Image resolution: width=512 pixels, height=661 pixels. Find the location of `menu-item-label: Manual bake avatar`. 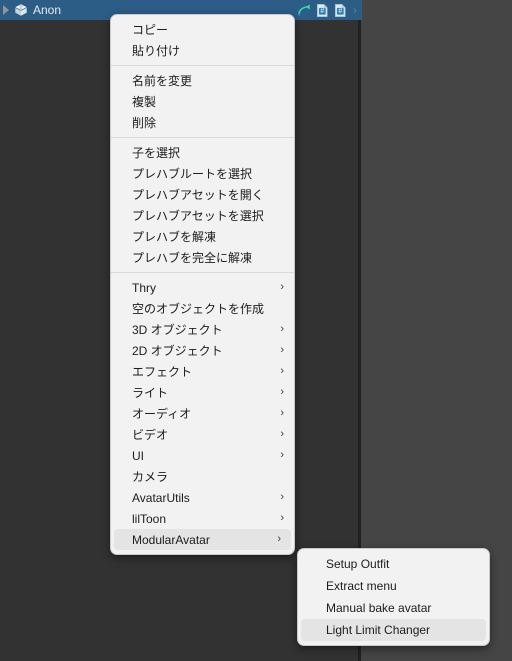

menu-item-label: Manual bake avatar is located at coordinates (379, 608).